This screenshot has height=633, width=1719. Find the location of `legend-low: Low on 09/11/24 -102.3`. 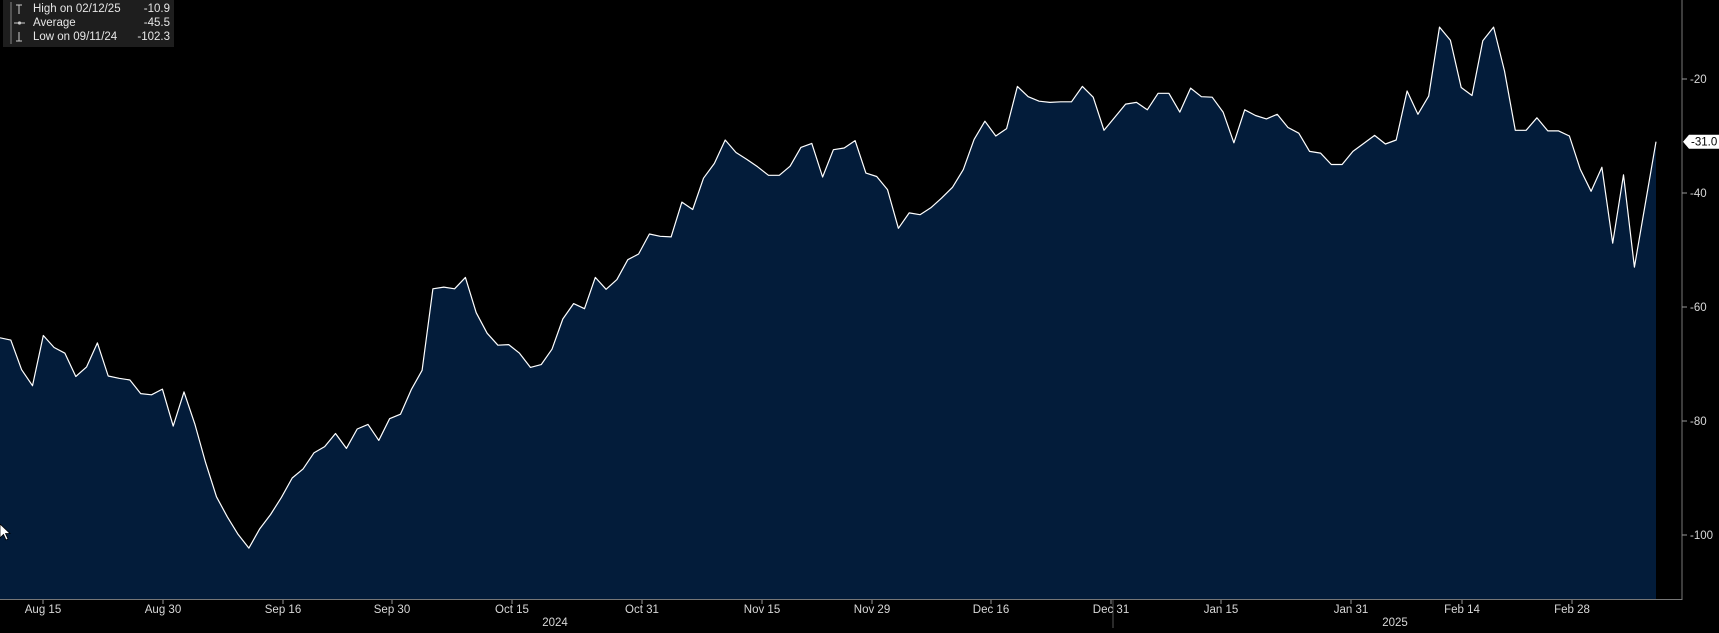

legend-low: Low on 09/11/24 -102.3 is located at coordinates (88, 37).